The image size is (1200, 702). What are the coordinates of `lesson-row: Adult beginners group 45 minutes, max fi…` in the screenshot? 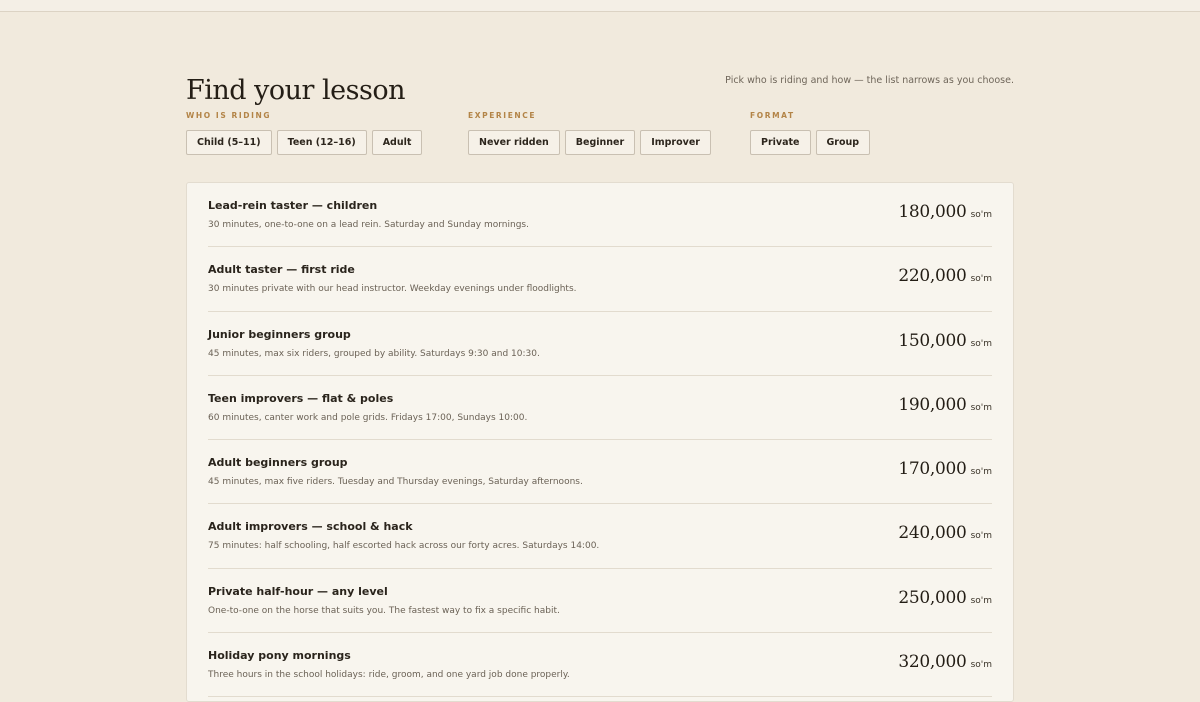 It's located at (600, 472).